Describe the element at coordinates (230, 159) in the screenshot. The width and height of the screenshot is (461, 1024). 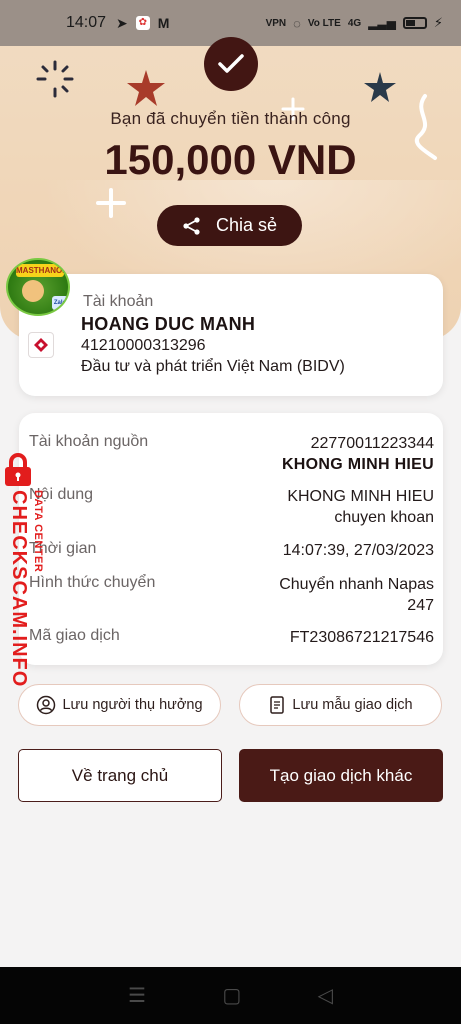
I see `transfer-amount: 150,000 VND` at that location.